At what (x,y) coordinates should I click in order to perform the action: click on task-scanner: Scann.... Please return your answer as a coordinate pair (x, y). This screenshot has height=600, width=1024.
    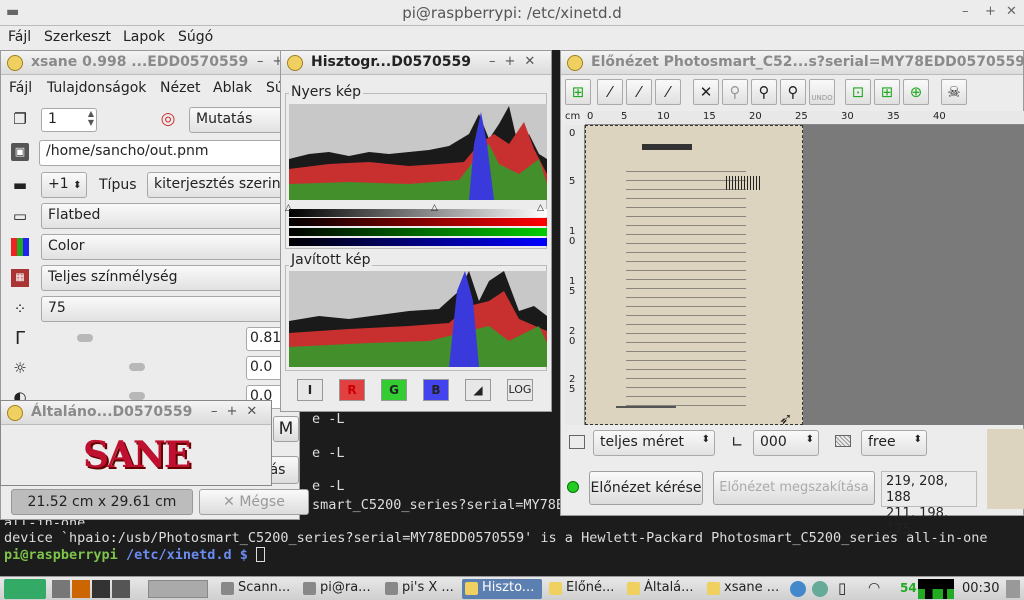
    Looking at the image, I should click on (257, 589).